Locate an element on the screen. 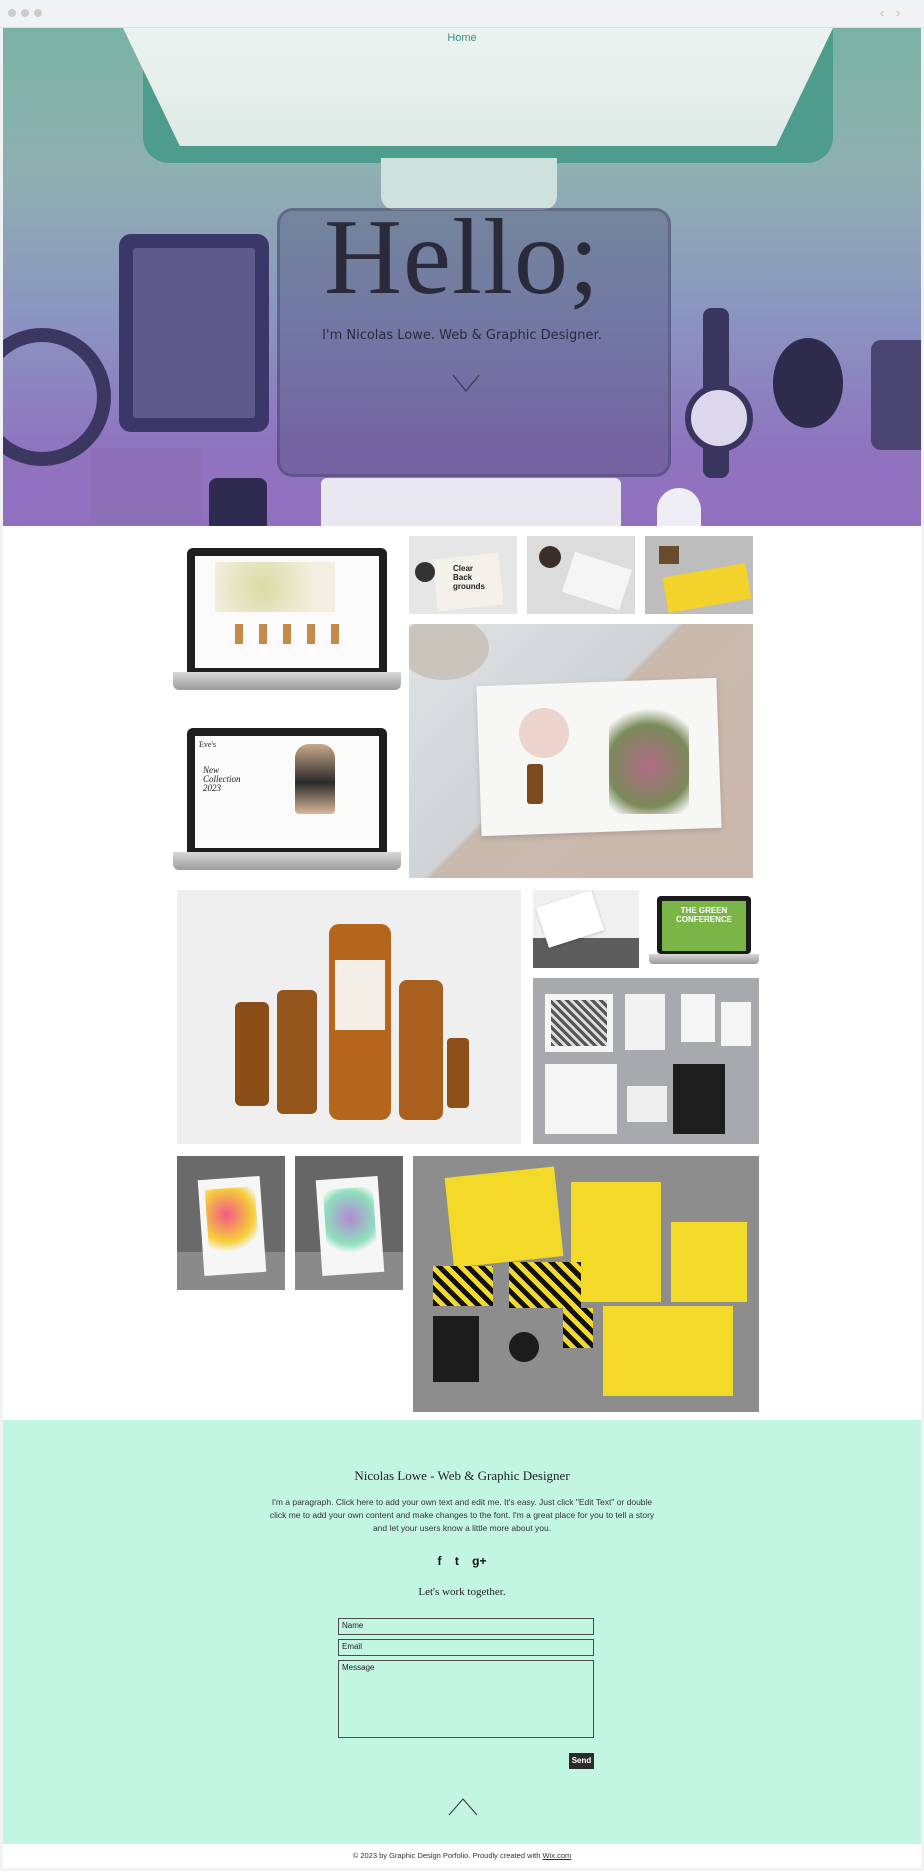 The image size is (924, 1871). chevron-left-icon: ‹ is located at coordinates (882, 13).